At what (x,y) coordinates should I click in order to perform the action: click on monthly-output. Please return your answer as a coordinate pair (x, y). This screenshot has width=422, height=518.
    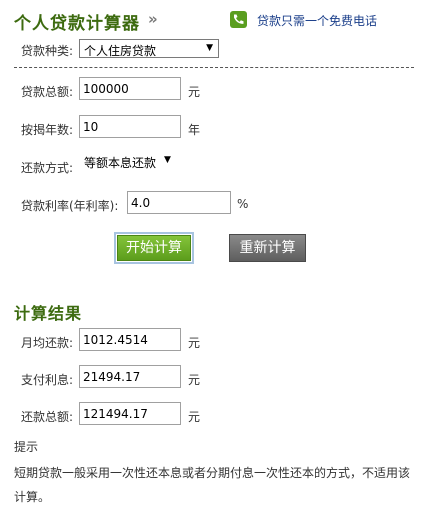
    Looking at the image, I should click on (130, 339).